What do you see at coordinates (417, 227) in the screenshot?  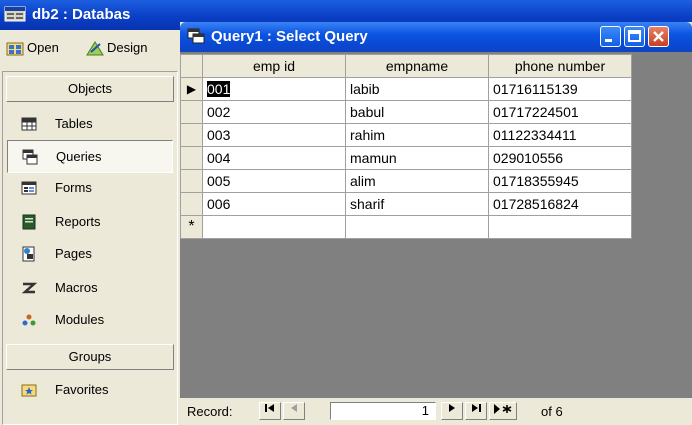 I see `cell-empname` at bounding box center [417, 227].